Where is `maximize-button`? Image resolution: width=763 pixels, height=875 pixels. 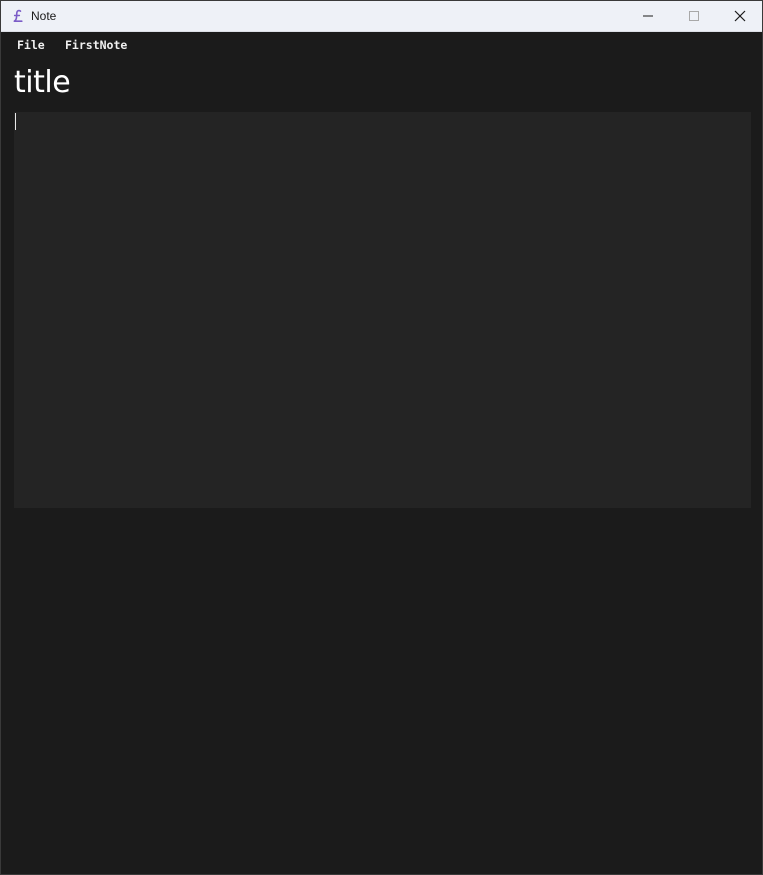 maximize-button is located at coordinates (694, 16).